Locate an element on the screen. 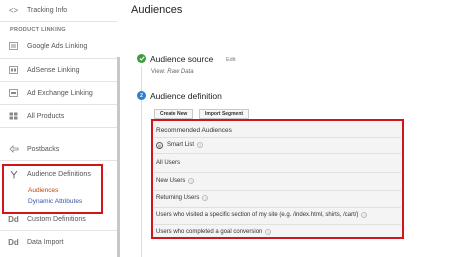 The height and width of the screenshot is (257, 474). sidebar-item-google-ads-linking: Google Ads Linking is located at coordinates (60, 46).